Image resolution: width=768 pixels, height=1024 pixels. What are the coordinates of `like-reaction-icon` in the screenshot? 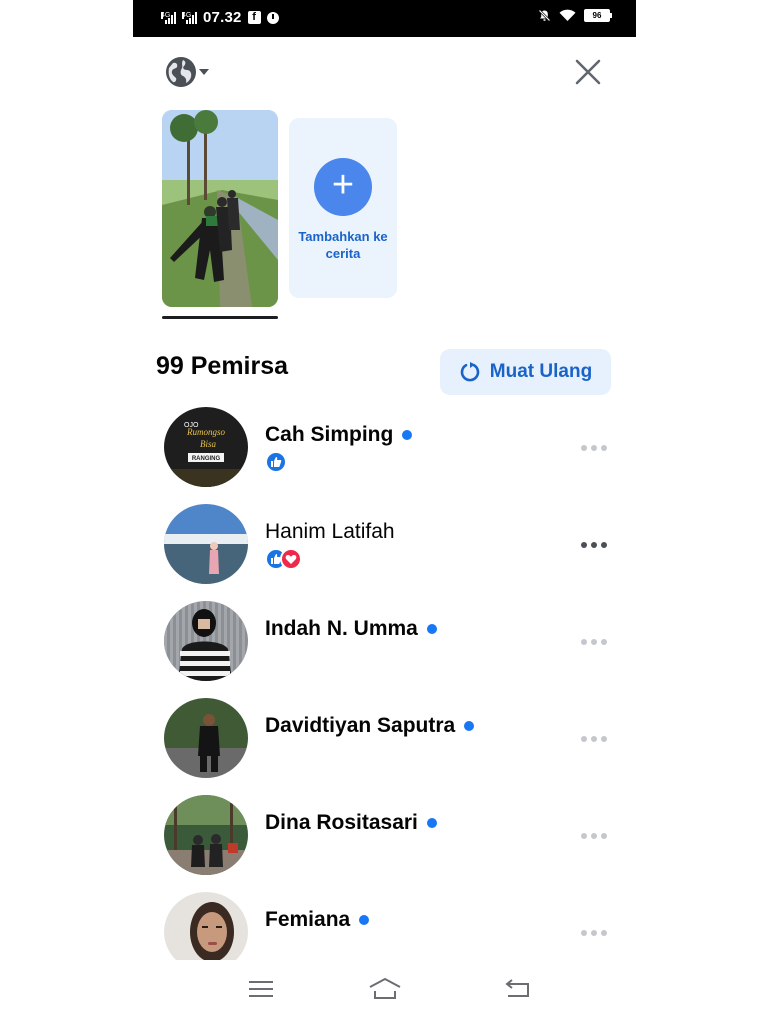 It's located at (276, 462).